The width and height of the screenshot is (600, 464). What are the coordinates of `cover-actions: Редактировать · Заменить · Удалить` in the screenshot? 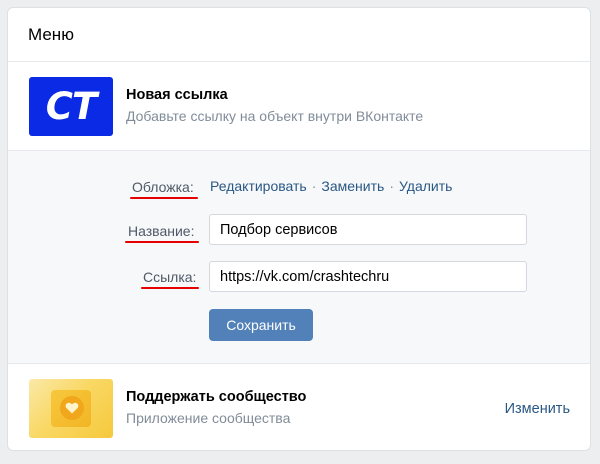 It's located at (331, 186).